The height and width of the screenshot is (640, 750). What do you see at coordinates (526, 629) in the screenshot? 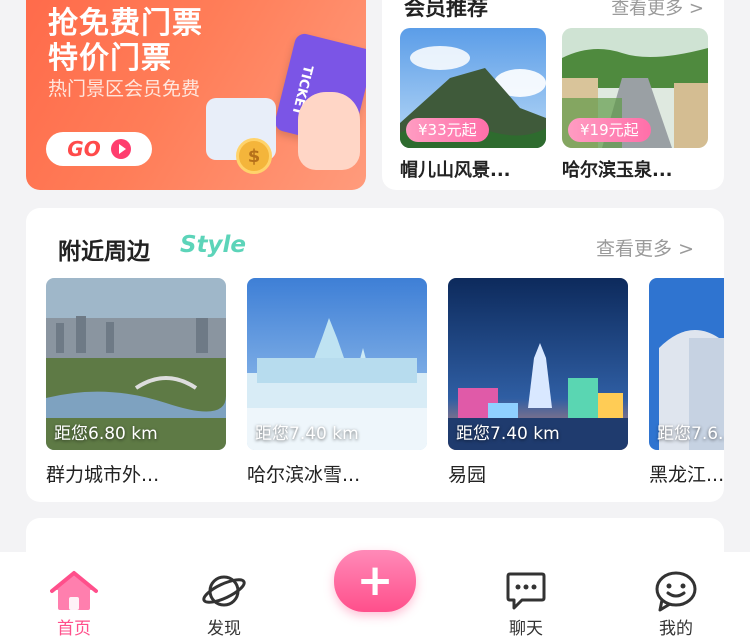
I see `tab-chat-label: 聊天` at bounding box center [526, 629].